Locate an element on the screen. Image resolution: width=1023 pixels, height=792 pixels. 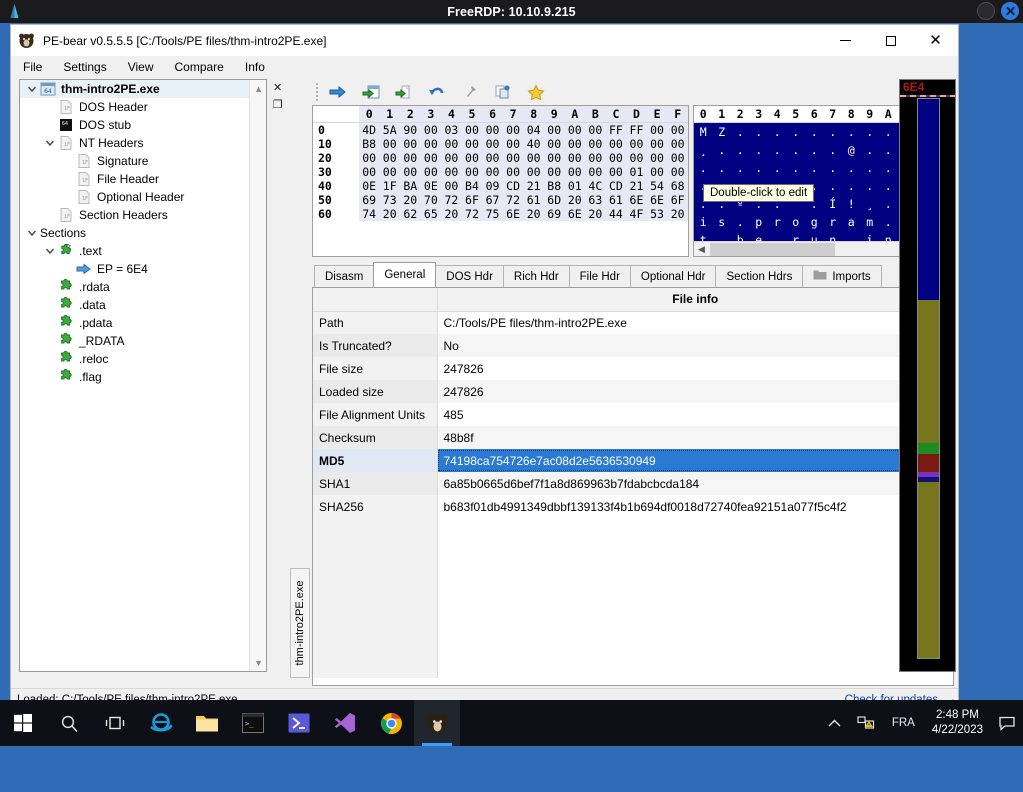
tab-optional-hdr: Optional Hdr is located at coordinates (673, 276).